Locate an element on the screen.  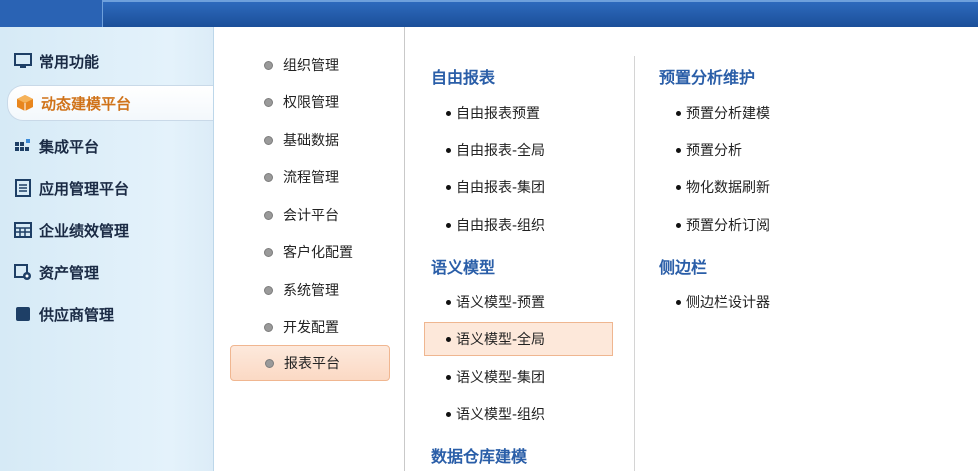
sidebar-item-label: 企业绩效管理 is located at coordinates (84, 230).